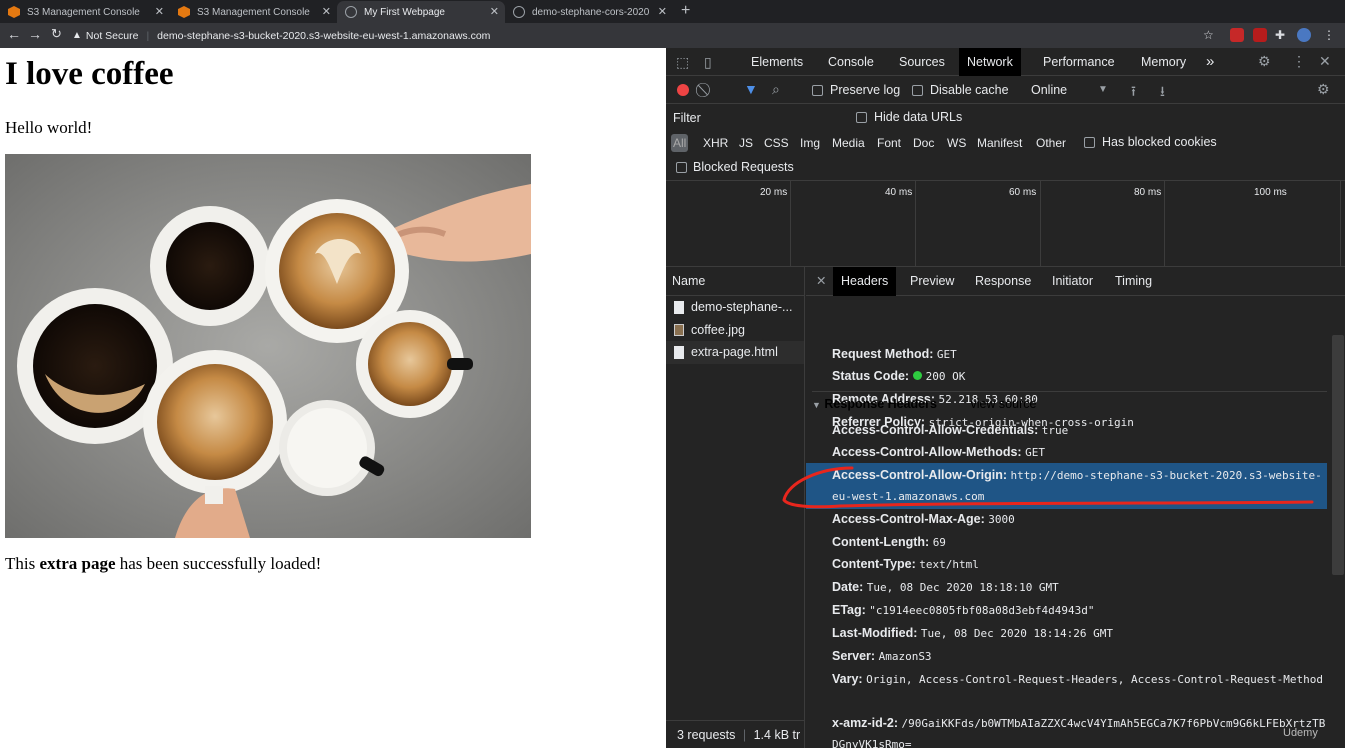 The width and height of the screenshot is (1345, 748). What do you see at coordinates (351, 12) in the screenshot?
I see `globe-icon` at bounding box center [351, 12].